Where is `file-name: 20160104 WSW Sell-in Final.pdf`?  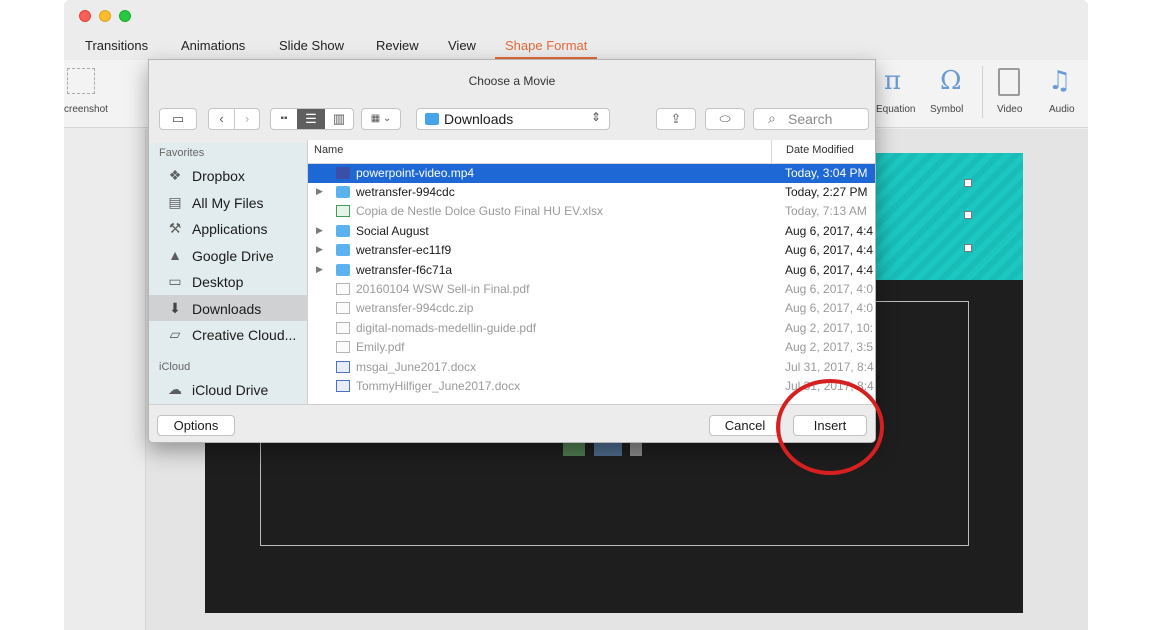
file-name: 20160104 WSW Sell-in Final.pdf is located at coordinates (443, 289).